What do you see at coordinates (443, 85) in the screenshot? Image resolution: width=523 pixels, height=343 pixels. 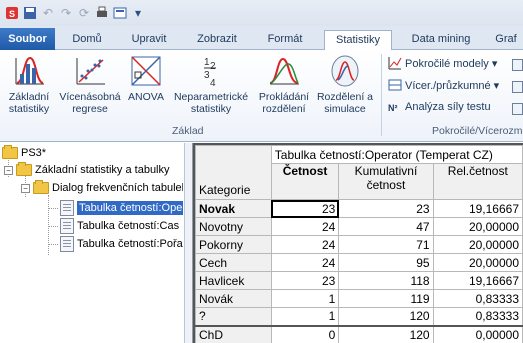 I see `multivariate-button: Vícer./průzkumné ▾` at bounding box center [443, 85].